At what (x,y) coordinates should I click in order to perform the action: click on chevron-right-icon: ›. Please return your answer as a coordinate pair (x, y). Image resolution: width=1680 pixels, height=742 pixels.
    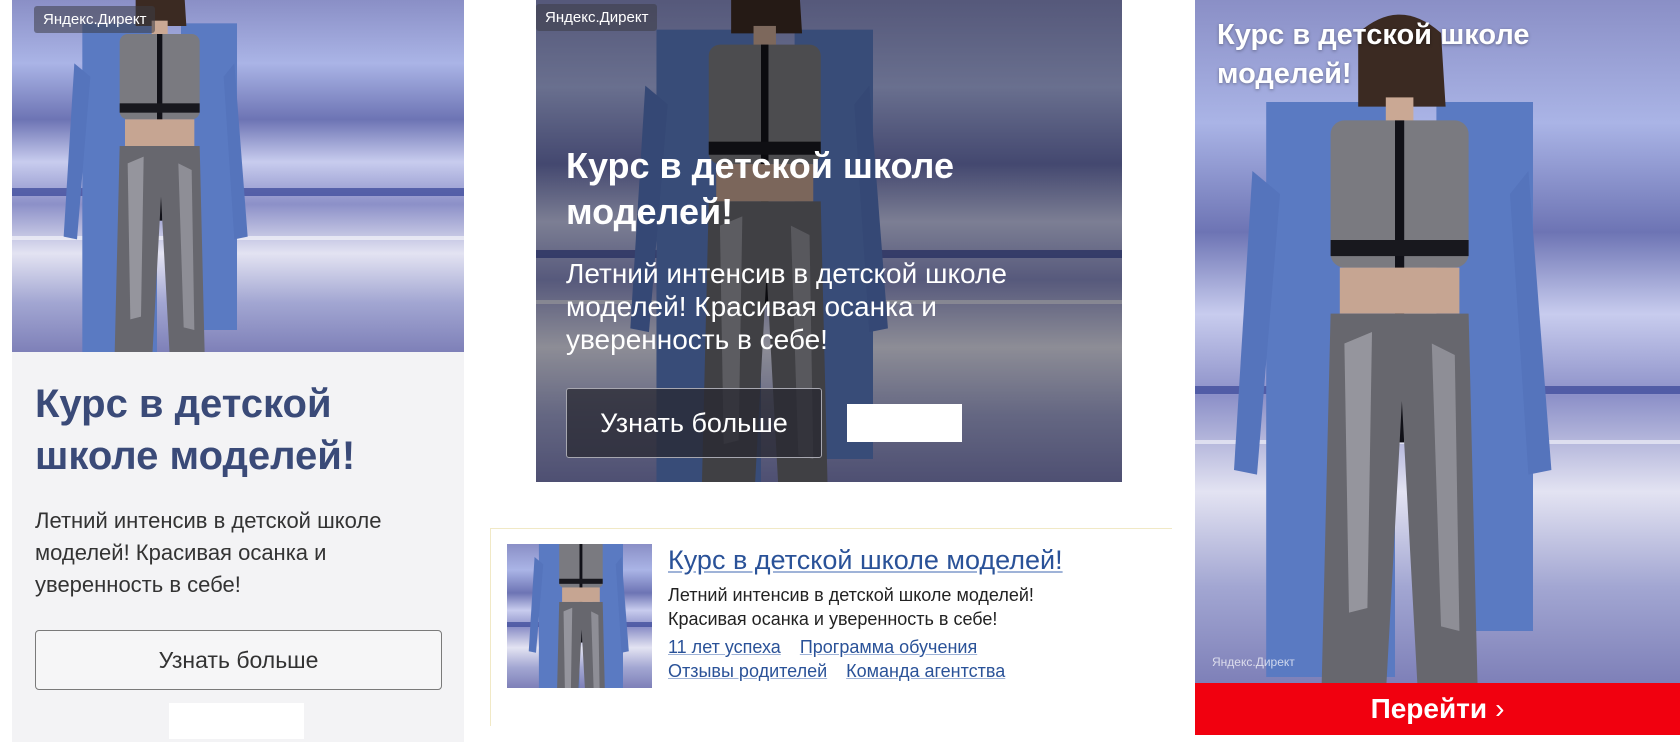
    Looking at the image, I should click on (1500, 708).